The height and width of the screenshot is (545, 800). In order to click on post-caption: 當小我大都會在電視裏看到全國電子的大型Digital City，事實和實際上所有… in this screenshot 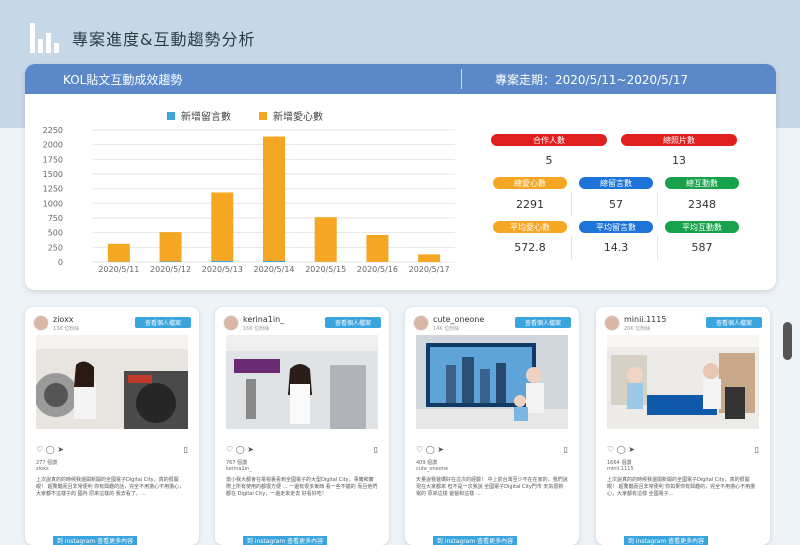, I will do `click(302, 487)`.